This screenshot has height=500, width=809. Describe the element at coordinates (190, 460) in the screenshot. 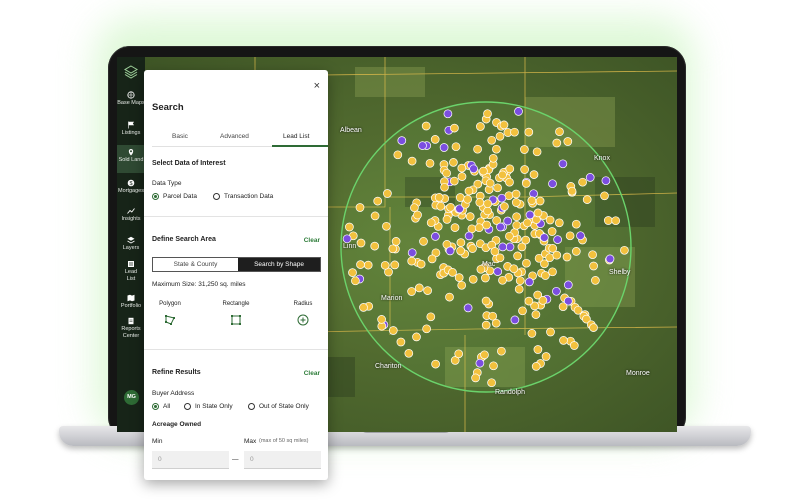

I see `min-acreage-input: 0` at that location.